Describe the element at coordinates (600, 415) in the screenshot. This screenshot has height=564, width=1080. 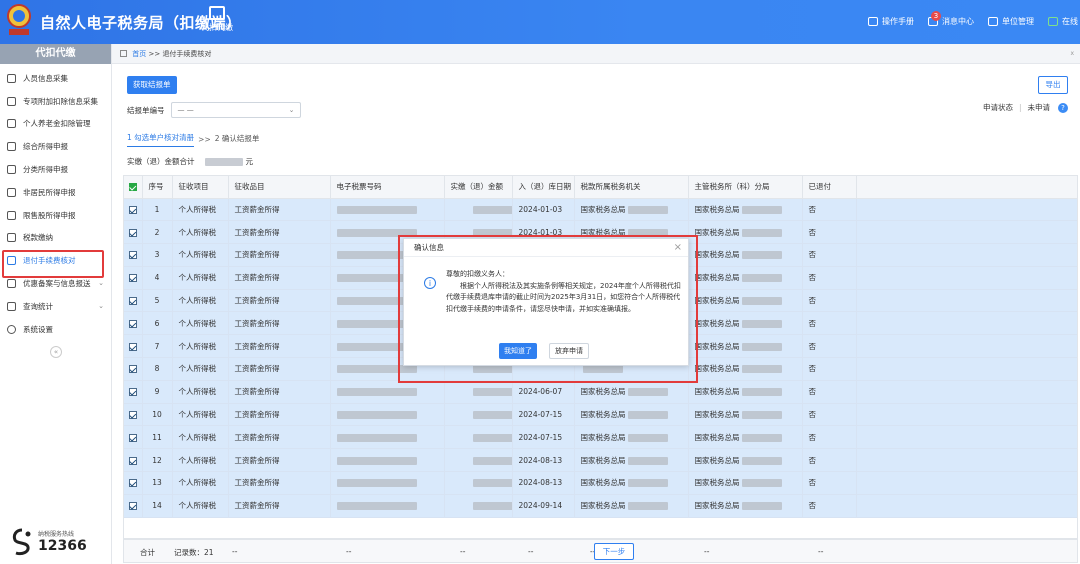
I see `table-row: 10 个人所得税 工资薪金所得 2024-07-15 国家税务总局 国家税务总局 否` at that location.